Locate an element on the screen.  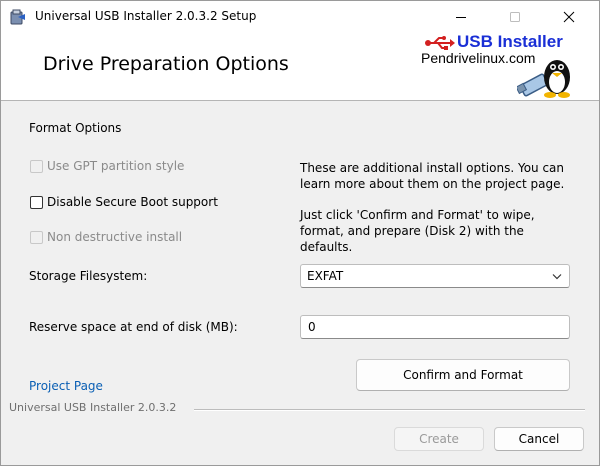
app-icon is located at coordinates (18, 17).